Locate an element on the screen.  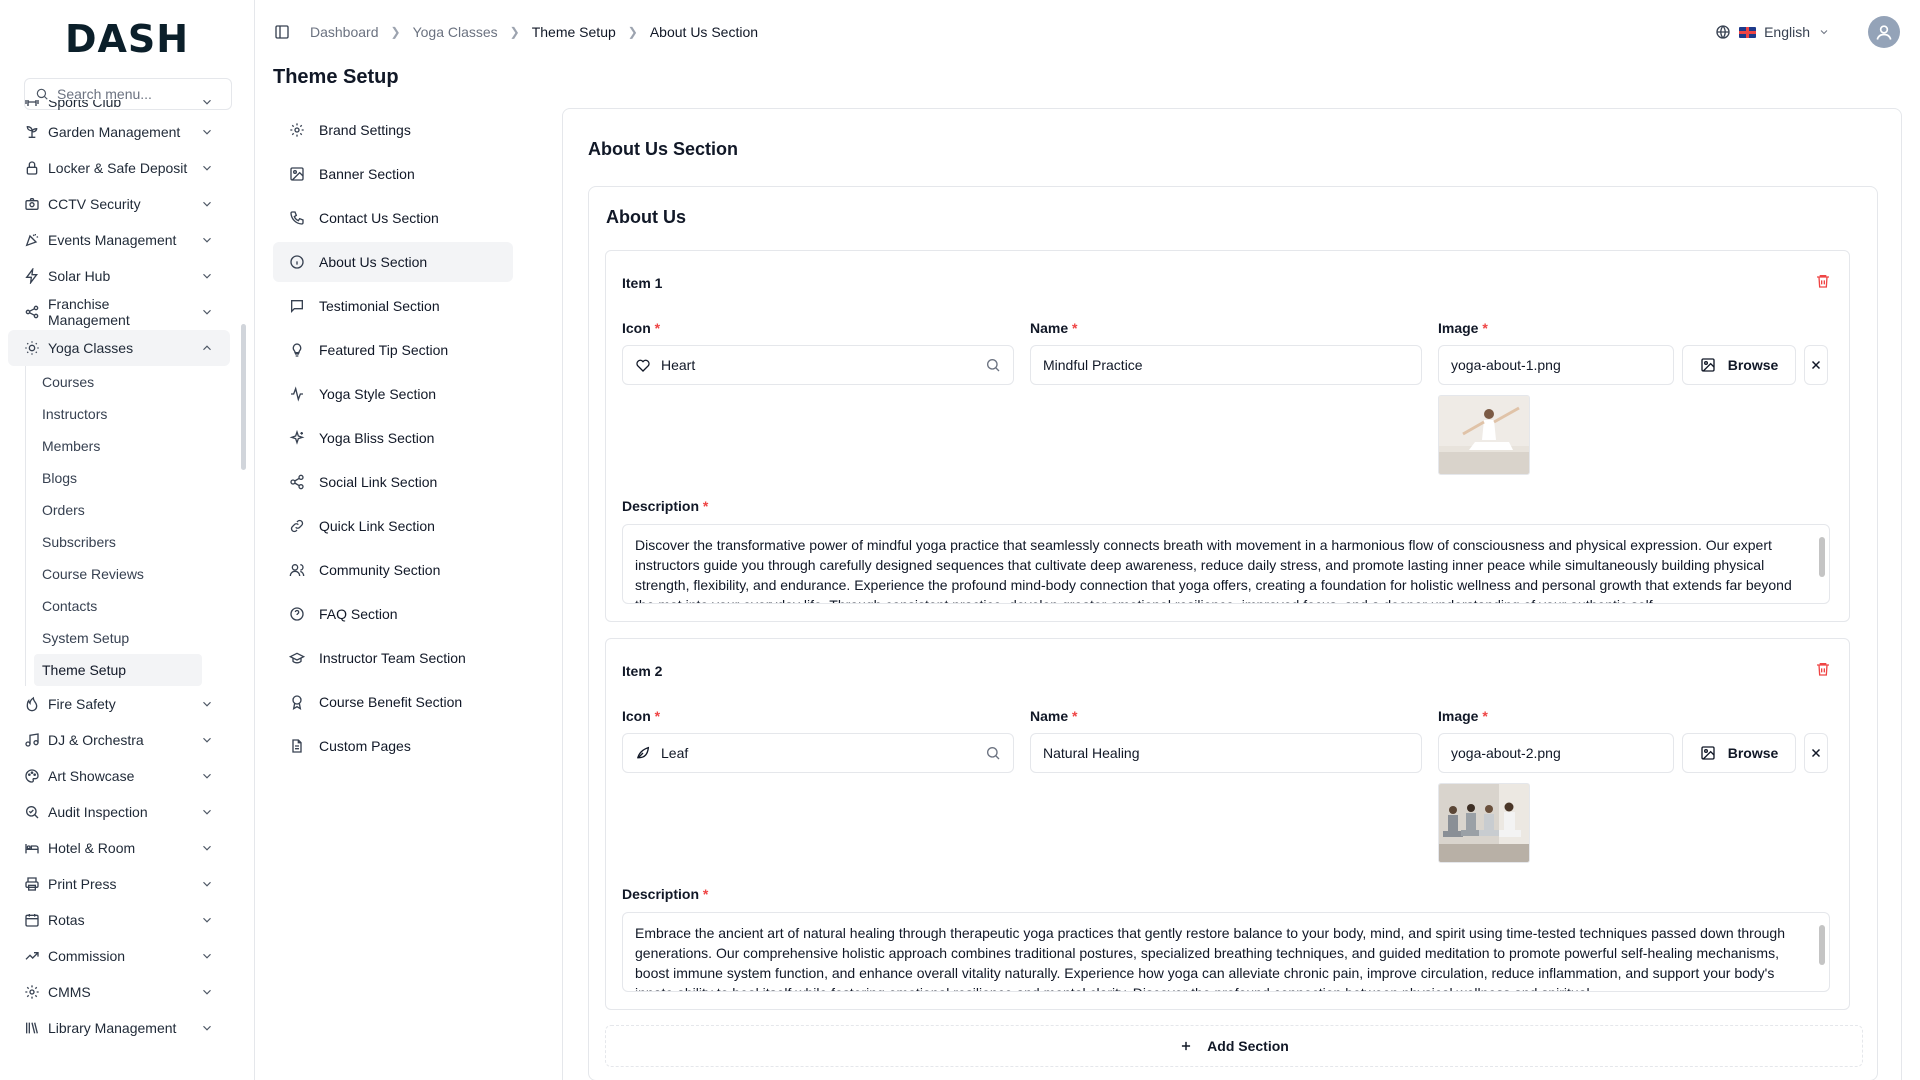
image-filename-field: yoga-about-2.png is located at coordinates (1556, 753).